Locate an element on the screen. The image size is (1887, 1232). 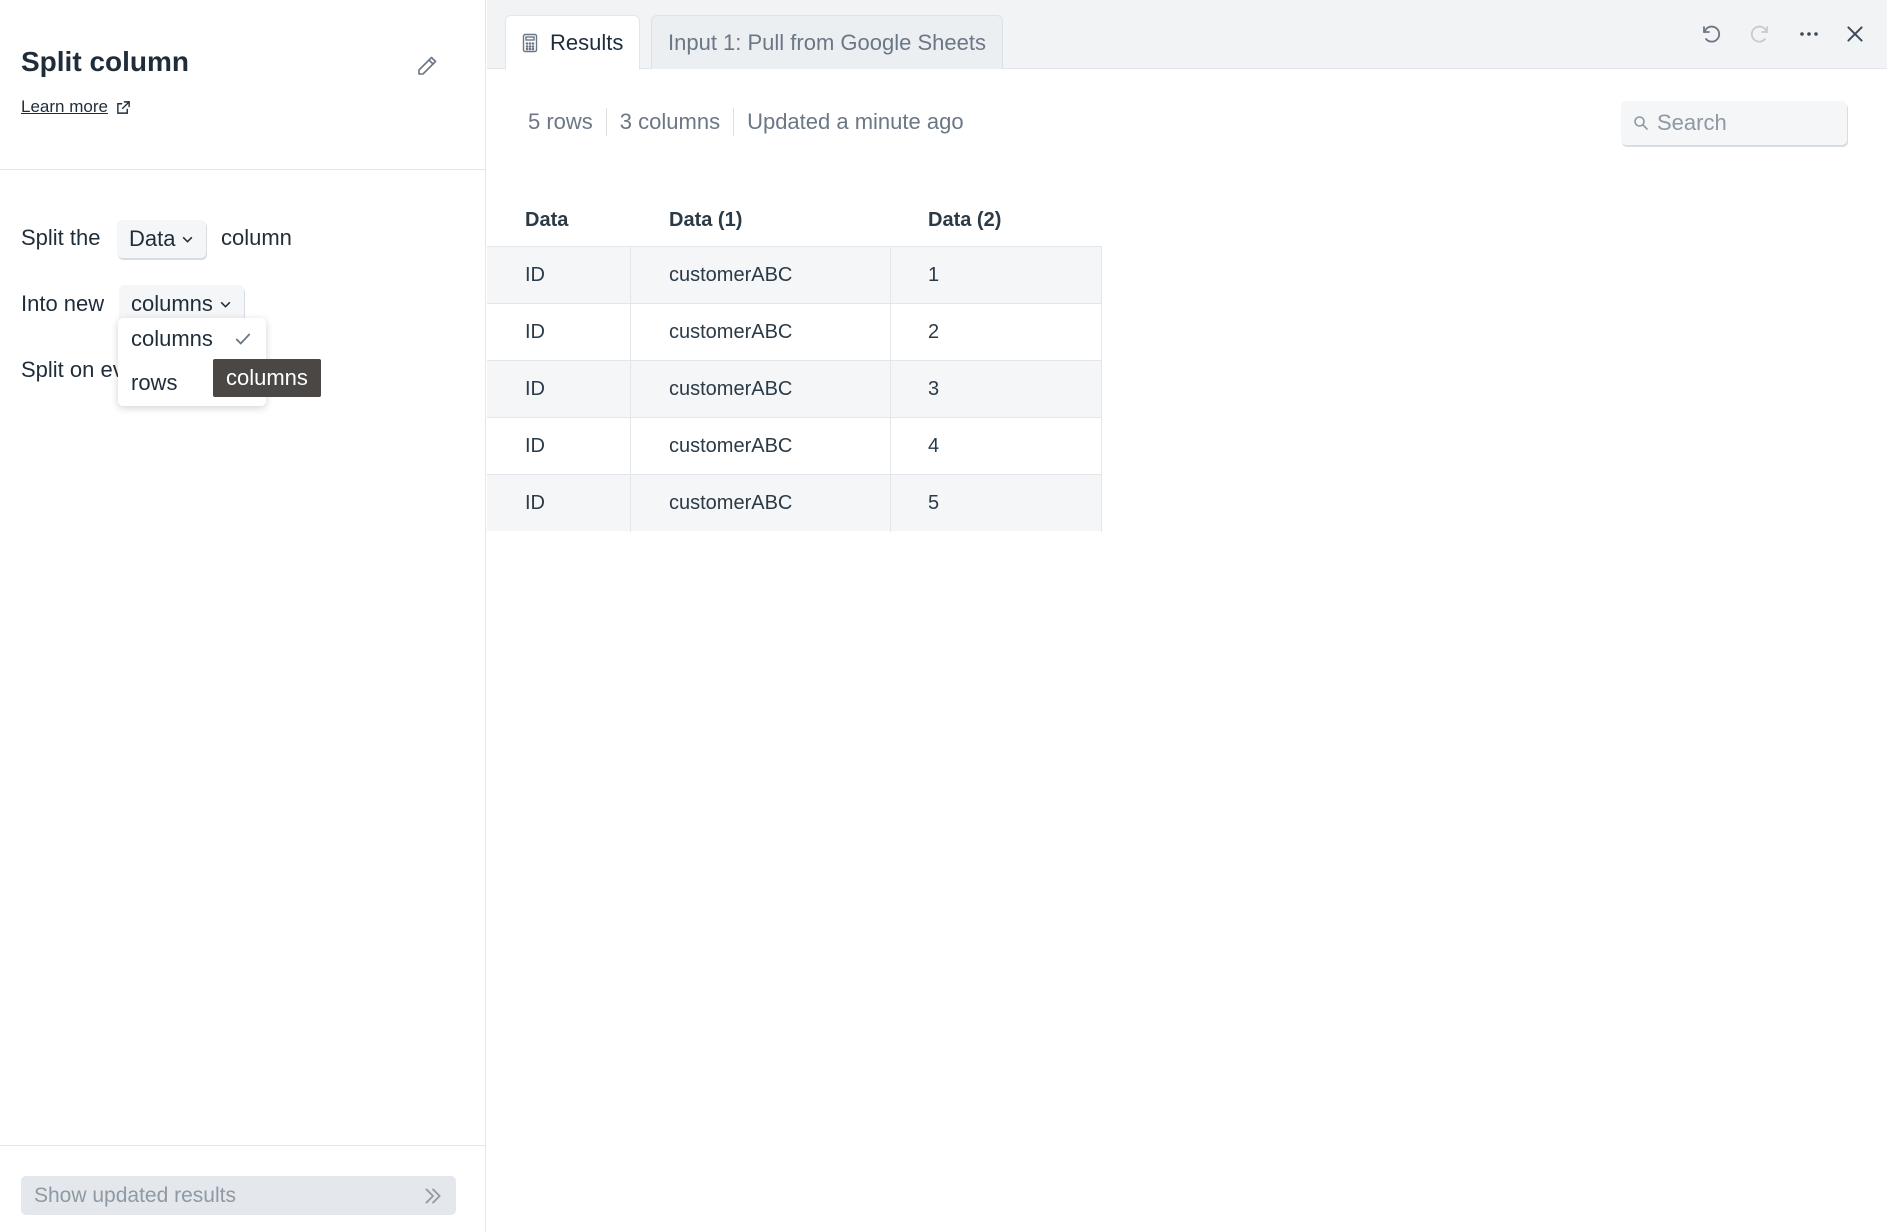
column-header: Data is located at coordinates (546, 220).